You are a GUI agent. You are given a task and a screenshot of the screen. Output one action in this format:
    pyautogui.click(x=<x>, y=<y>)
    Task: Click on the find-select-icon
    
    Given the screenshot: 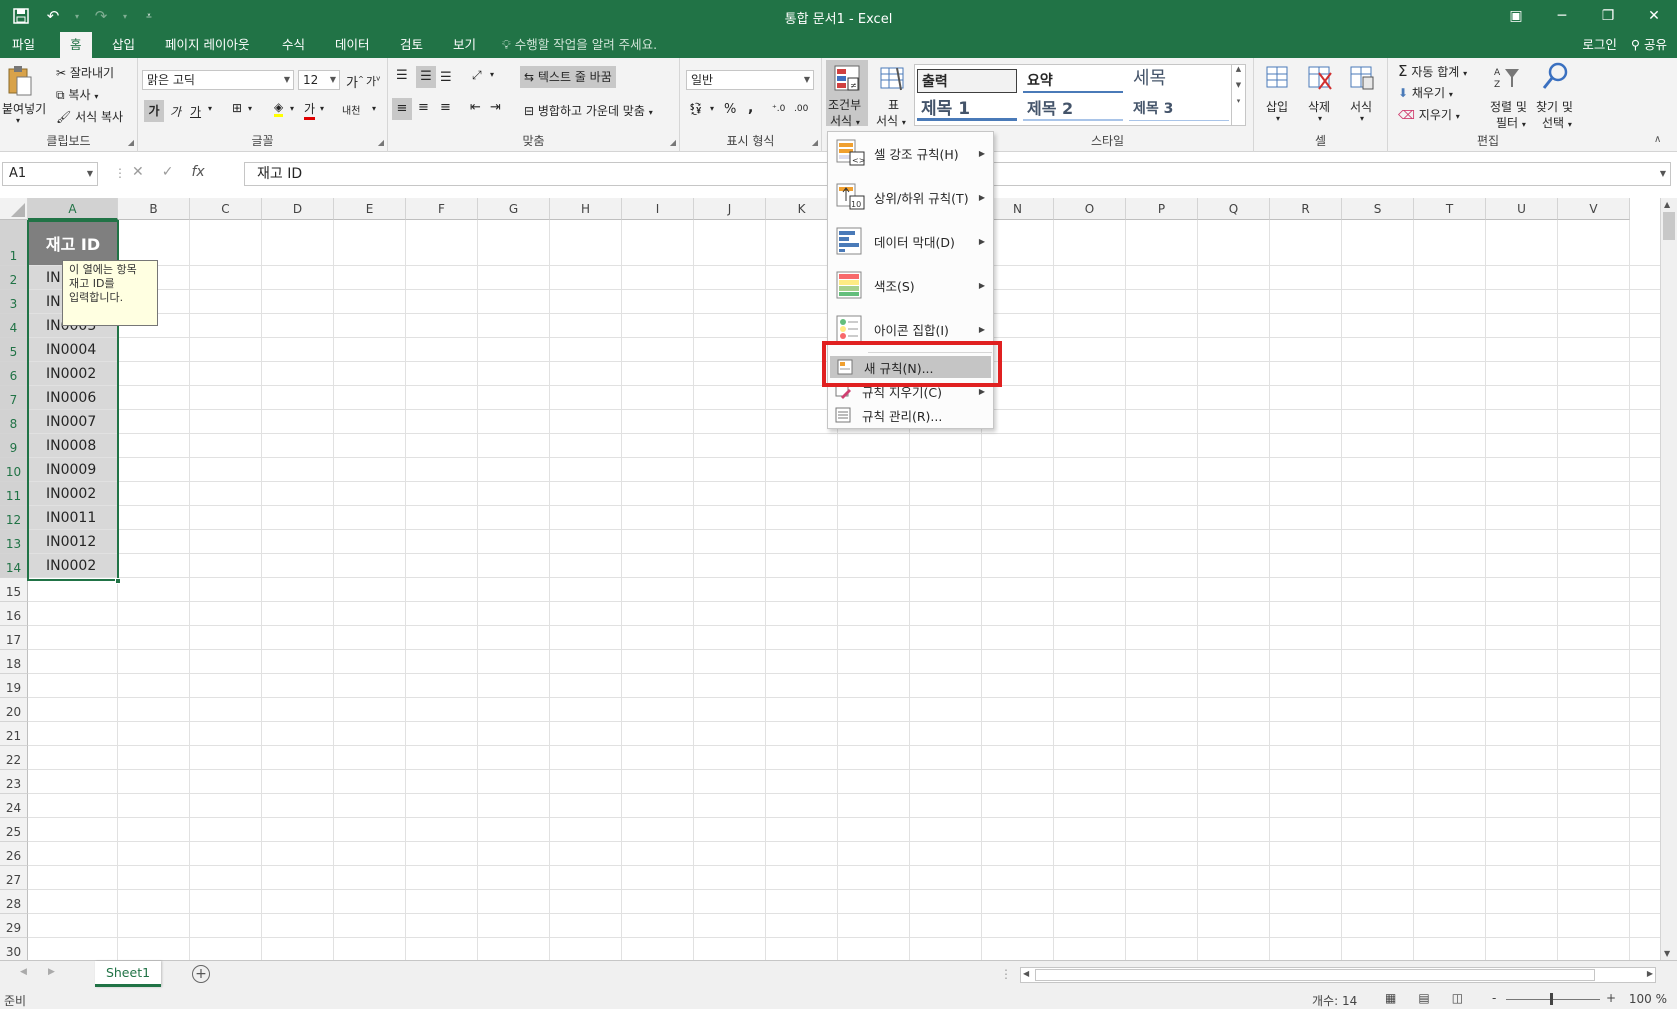 What is the action you would take?
    pyautogui.click(x=1555, y=76)
    